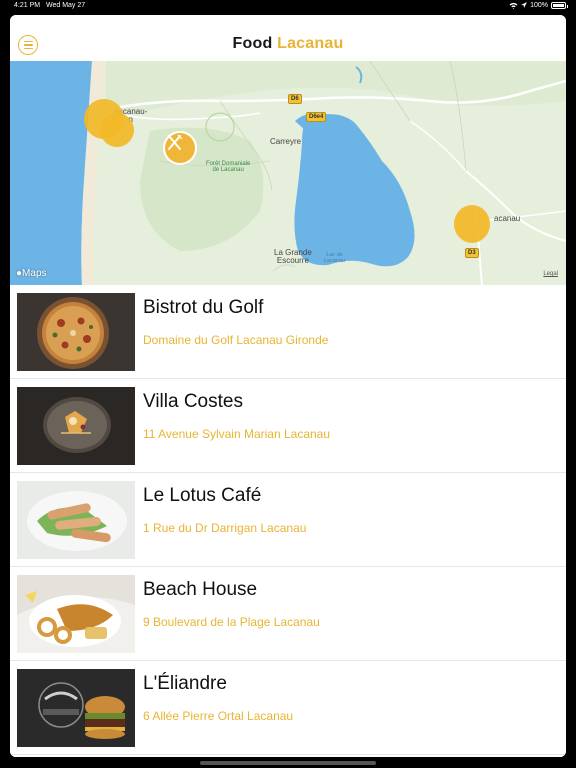 Image resolution: width=576 pixels, height=768 pixels. Describe the element at coordinates (237, 434) in the screenshot. I see `restaurant-address: 11 Avenue Sylvain Marian Lacanau` at that location.